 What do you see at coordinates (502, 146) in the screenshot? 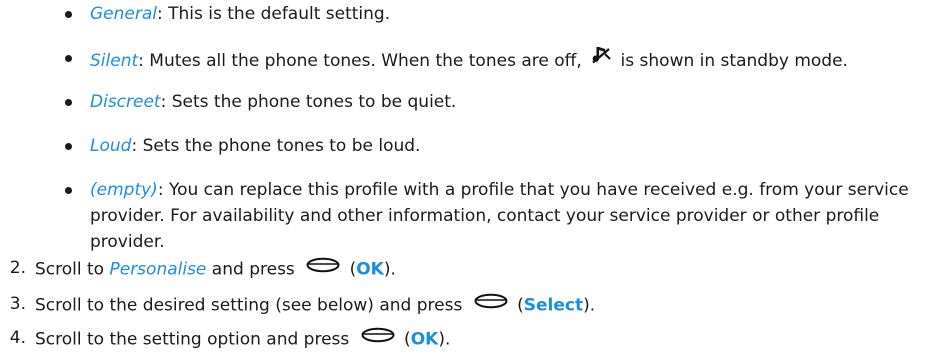
I see `list-item-loud: Loud: Sets the phone tones to be loud.` at bounding box center [502, 146].